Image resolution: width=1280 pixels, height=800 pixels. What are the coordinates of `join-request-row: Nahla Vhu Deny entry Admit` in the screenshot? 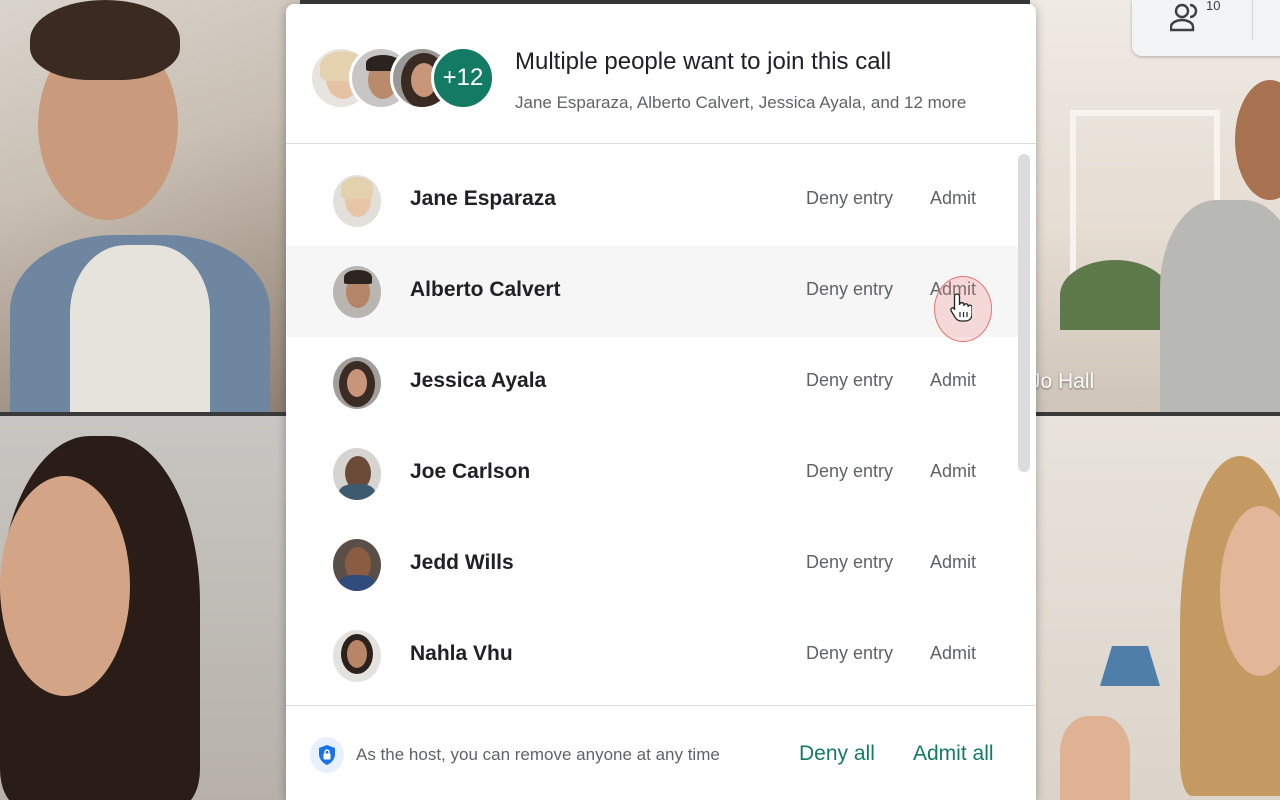 It's located at (652, 655).